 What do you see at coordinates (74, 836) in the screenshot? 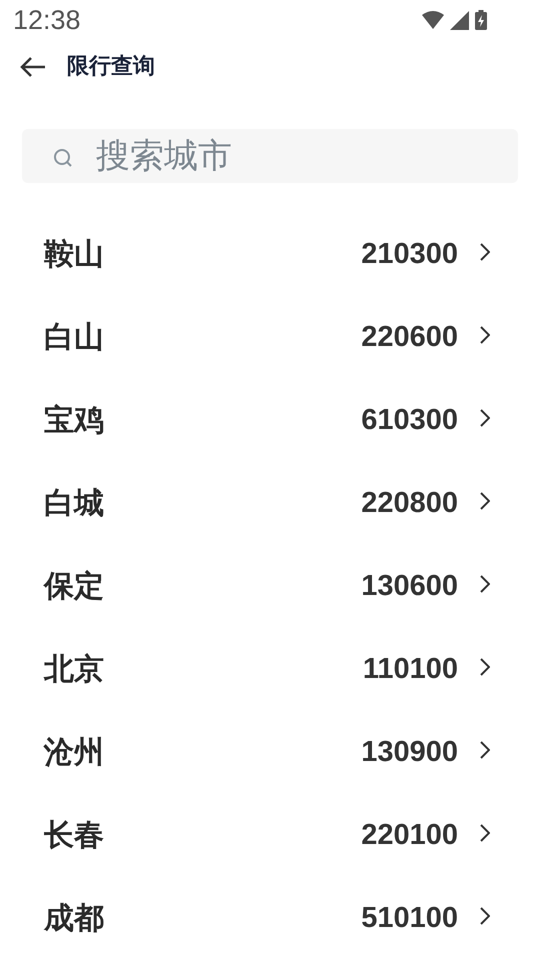
I see `city-name: 长春` at bounding box center [74, 836].